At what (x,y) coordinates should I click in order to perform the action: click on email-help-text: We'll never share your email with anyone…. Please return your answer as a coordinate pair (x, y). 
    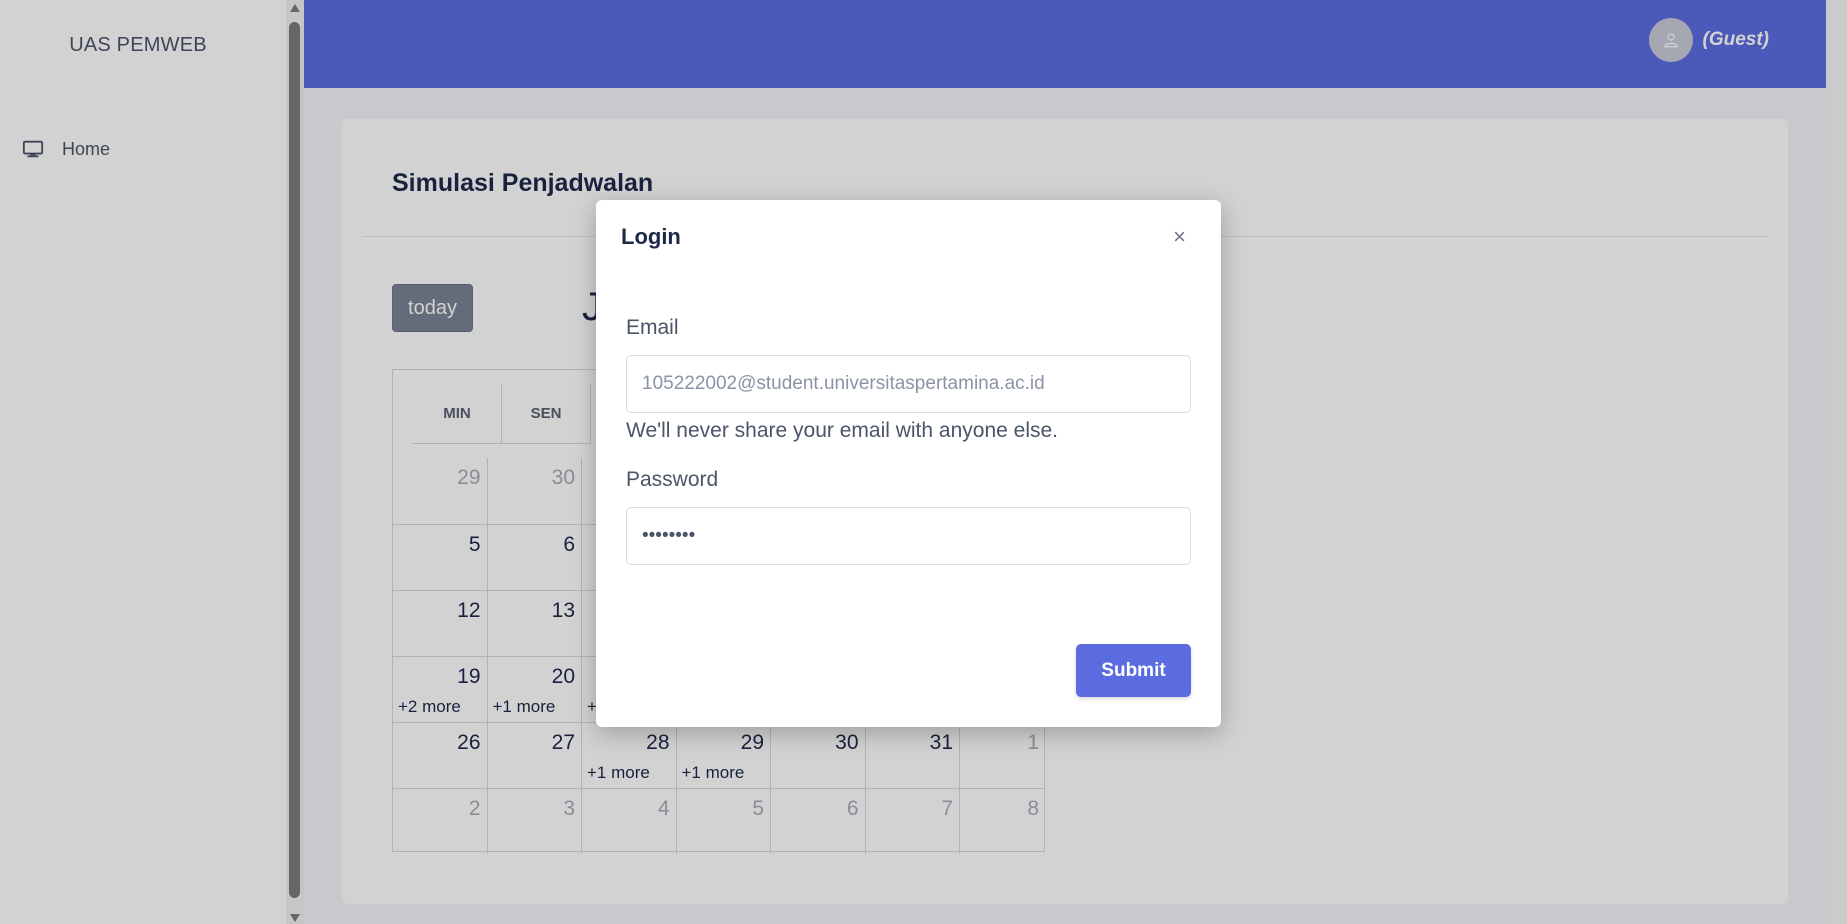
    Looking at the image, I should click on (842, 430).